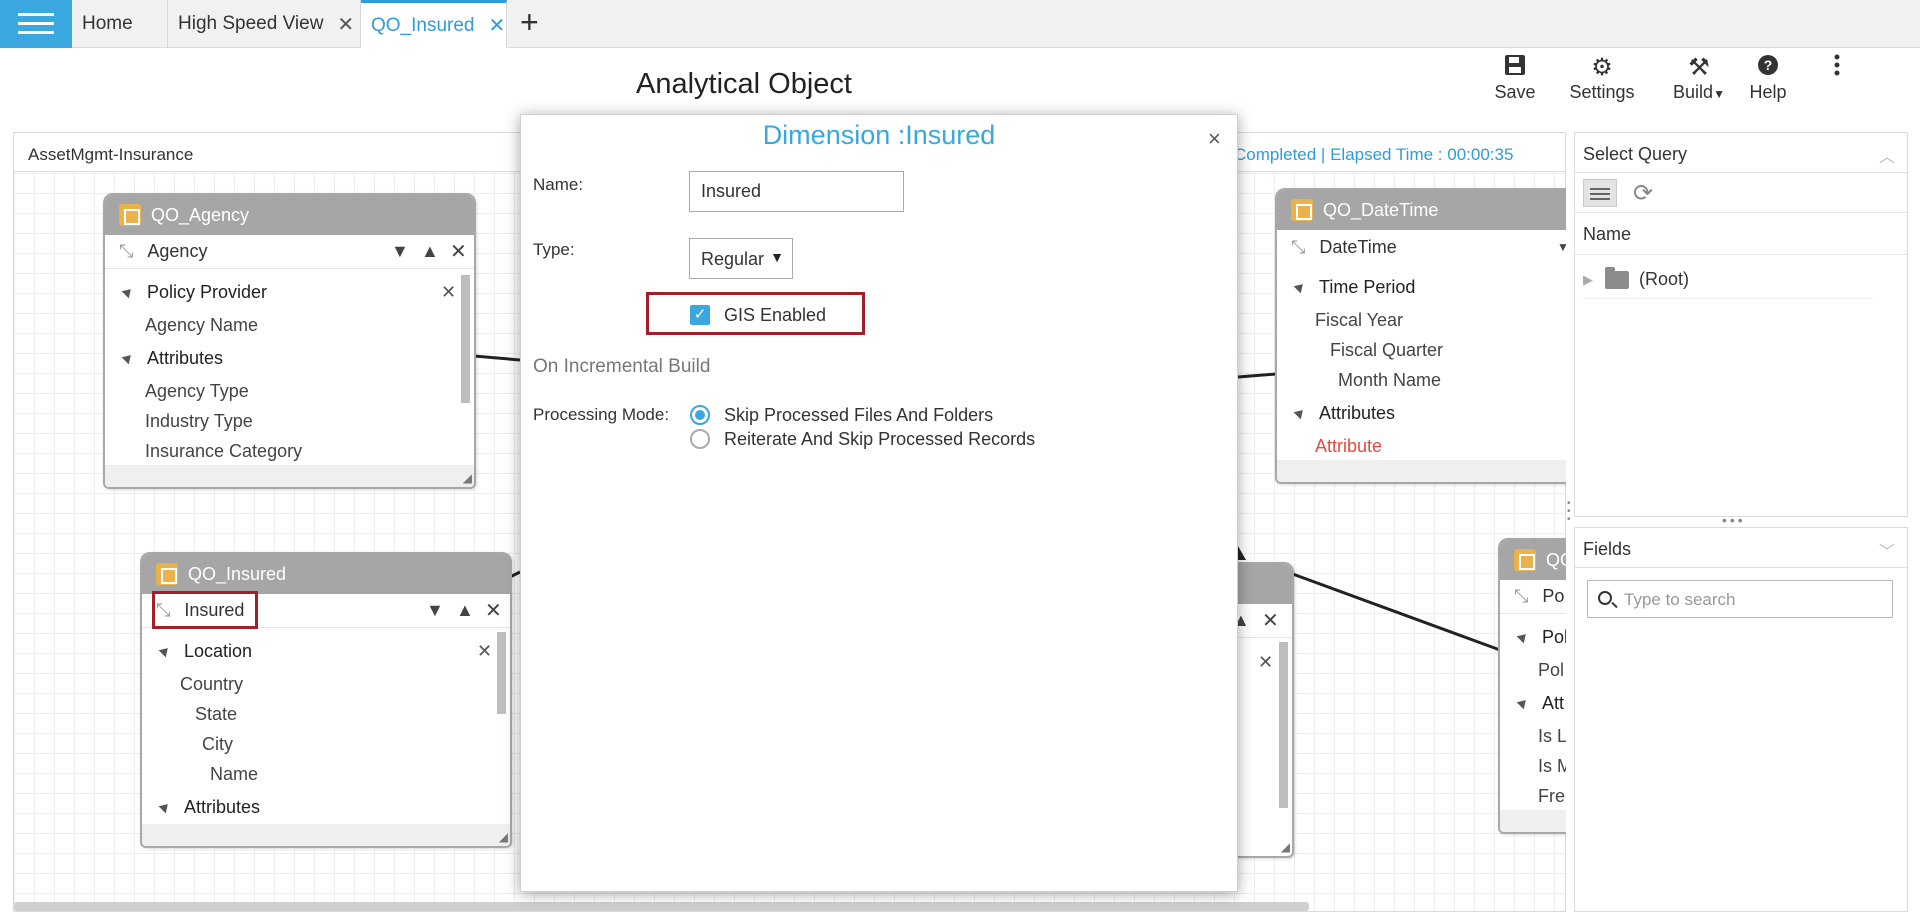 The height and width of the screenshot is (914, 1920). I want to click on card-header: QO_Insured, so click(326, 574).